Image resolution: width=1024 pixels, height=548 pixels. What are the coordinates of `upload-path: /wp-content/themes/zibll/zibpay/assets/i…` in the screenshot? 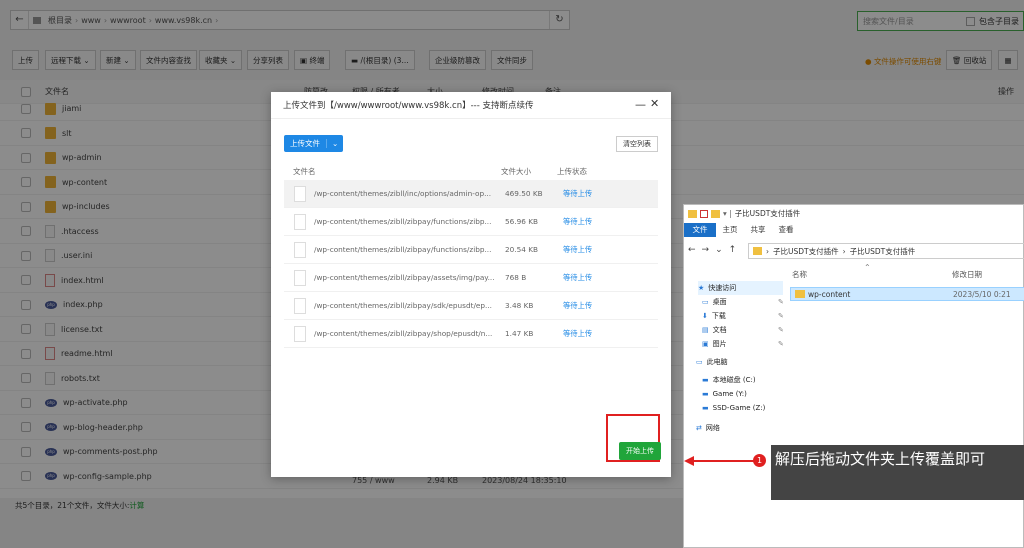 It's located at (404, 277).